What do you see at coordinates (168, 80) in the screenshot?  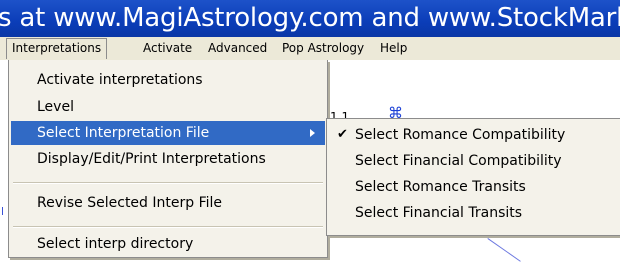 I see `menu-item-activate-interpretations: Activate interpretations` at bounding box center [168, 80].